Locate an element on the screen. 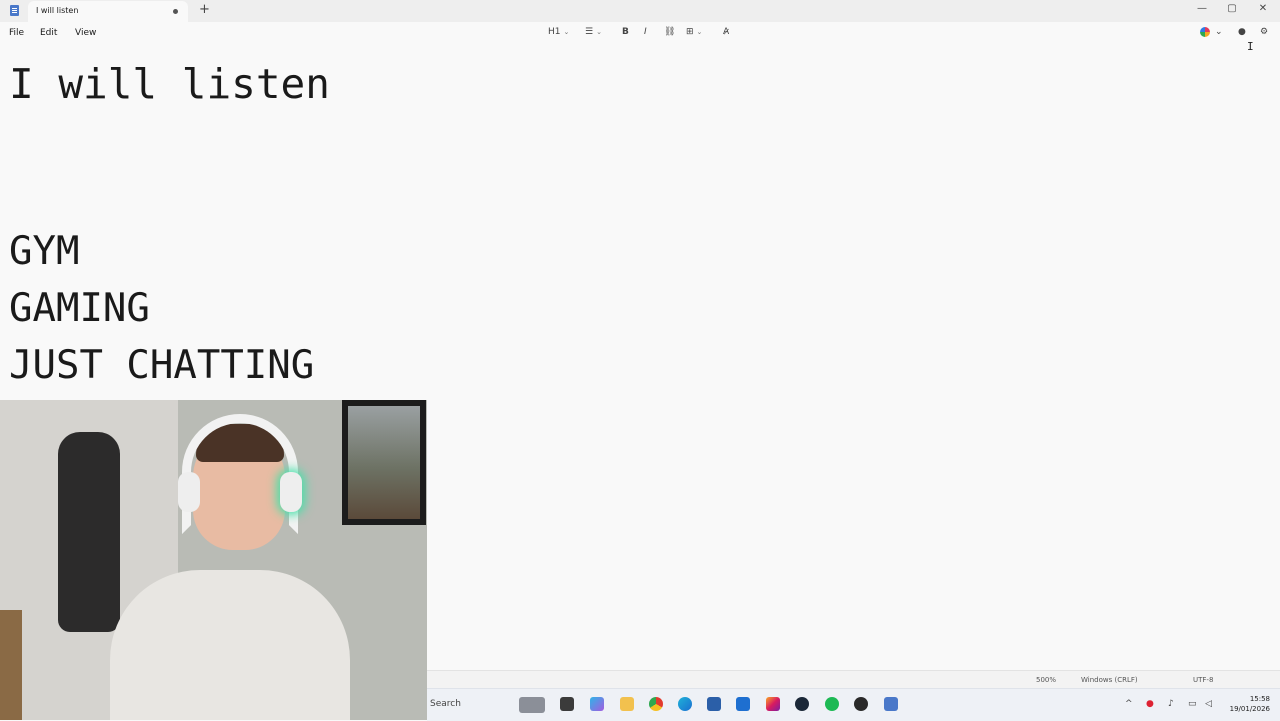 Image resolution: width=1280 pixels, height=721 pixels. edge-icon is located at coordinates (685, 704).